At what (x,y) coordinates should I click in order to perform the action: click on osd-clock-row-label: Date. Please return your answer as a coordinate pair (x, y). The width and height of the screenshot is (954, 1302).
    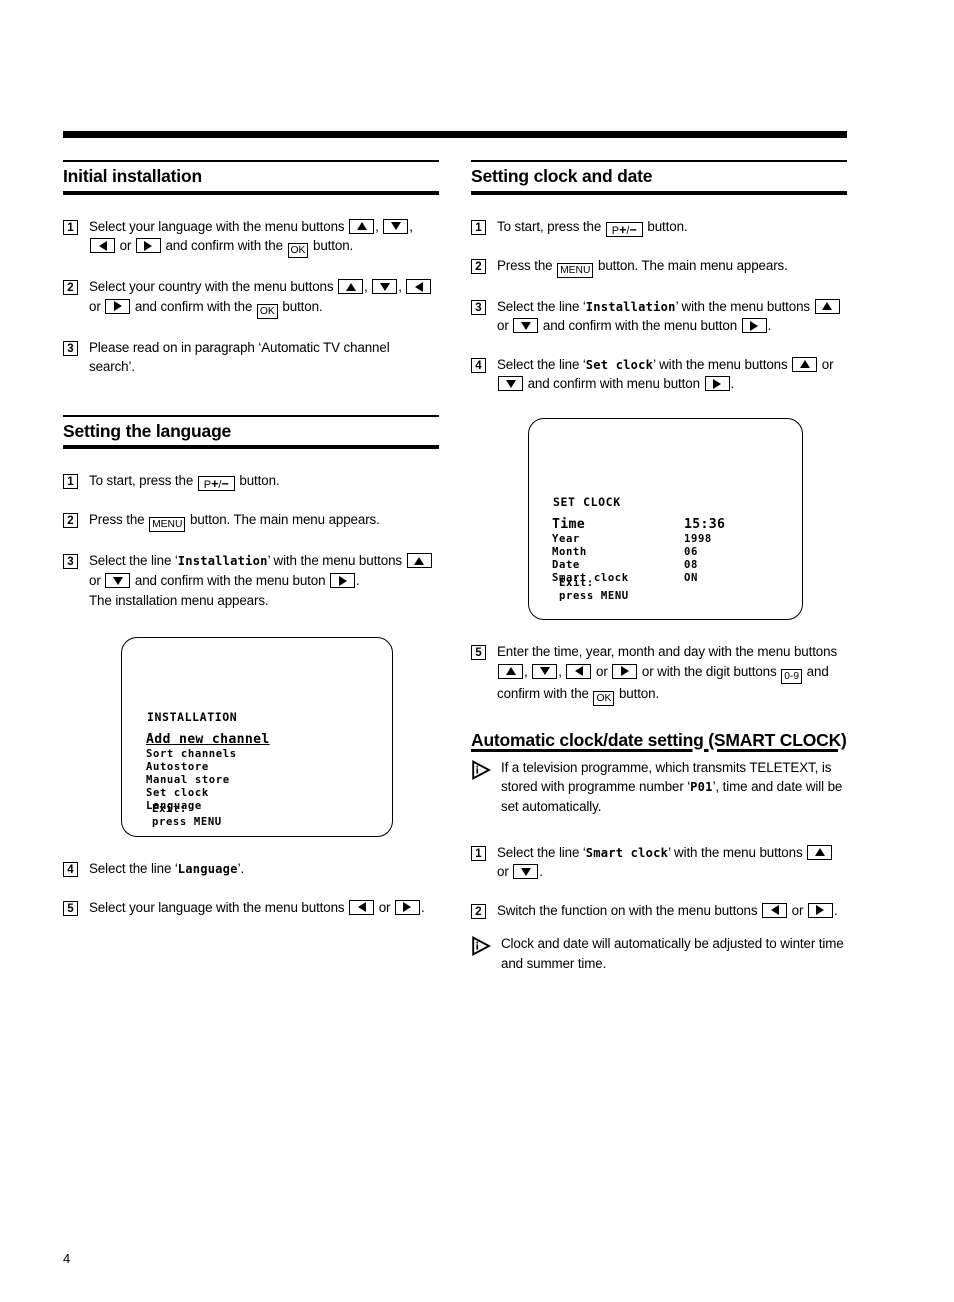
    Looking at the image, I should click on (566, 564).